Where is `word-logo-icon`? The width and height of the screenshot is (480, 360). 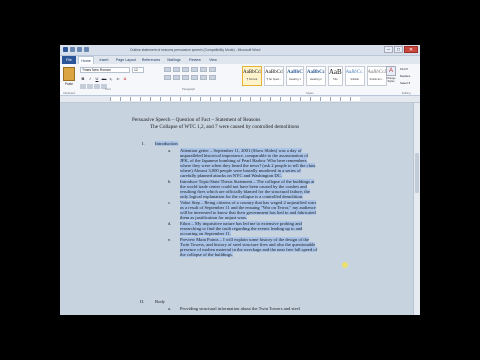 word-logo-icon is located at coordinates (65, 49).